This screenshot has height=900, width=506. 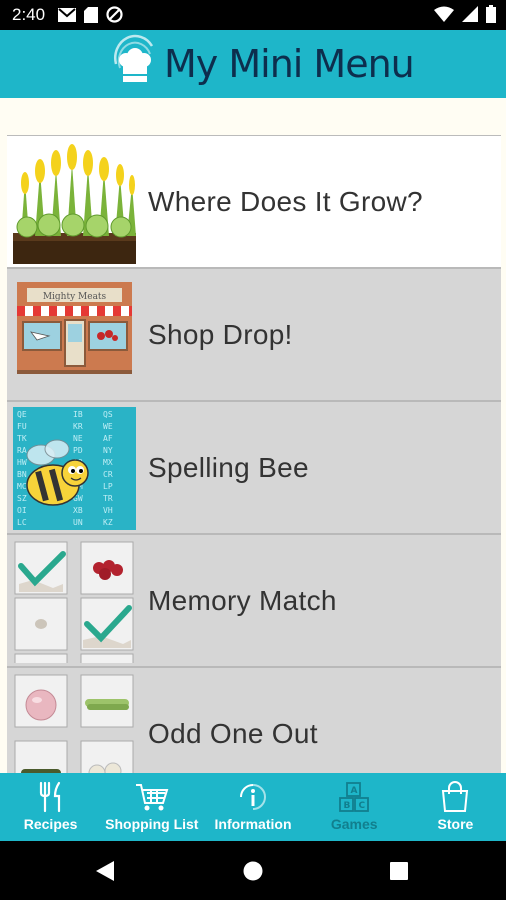 What do you see at coordinates (114, 14) in the screenshot?
I see `data-saver-icon` at bounding box center [114, 14].